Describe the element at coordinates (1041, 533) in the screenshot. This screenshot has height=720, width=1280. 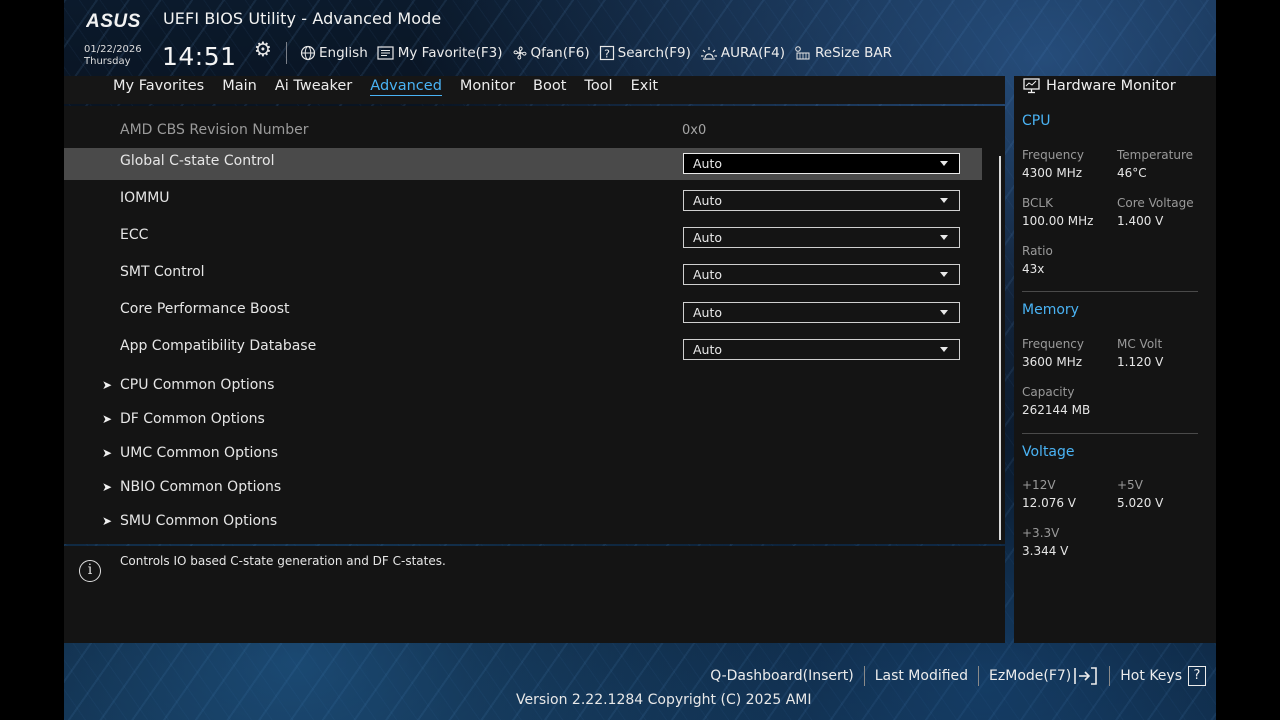
I see `v33-label: +3.3V` at that location.